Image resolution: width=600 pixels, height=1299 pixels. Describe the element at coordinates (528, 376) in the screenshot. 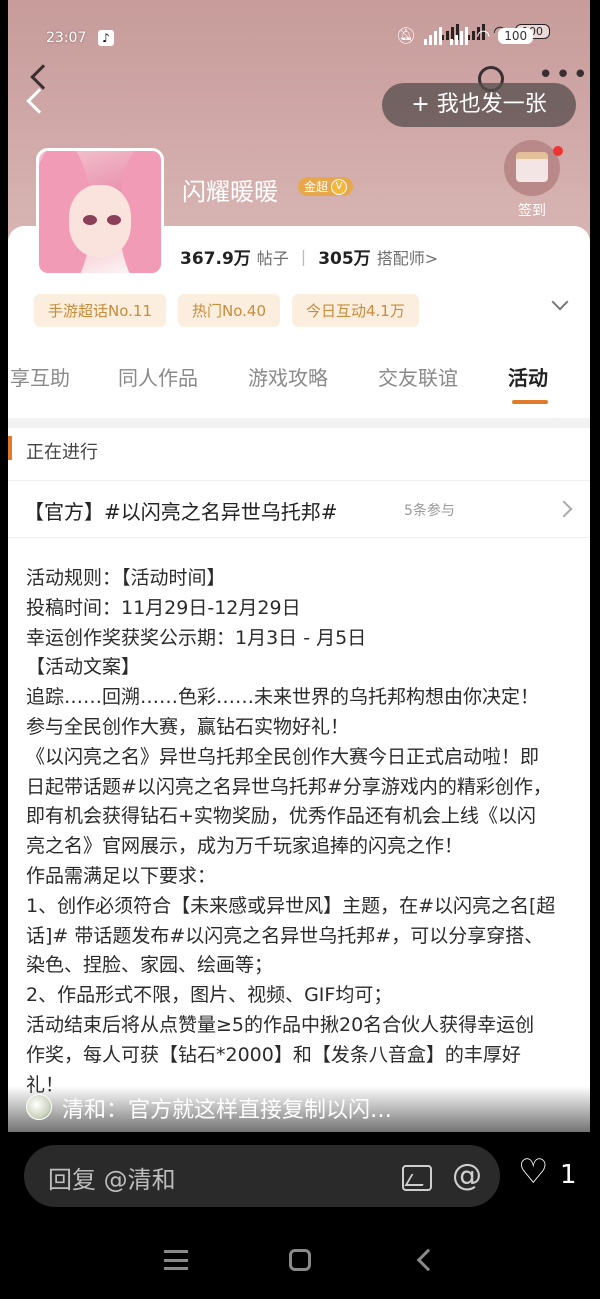

I see `tab-activity: 活动` at that location.